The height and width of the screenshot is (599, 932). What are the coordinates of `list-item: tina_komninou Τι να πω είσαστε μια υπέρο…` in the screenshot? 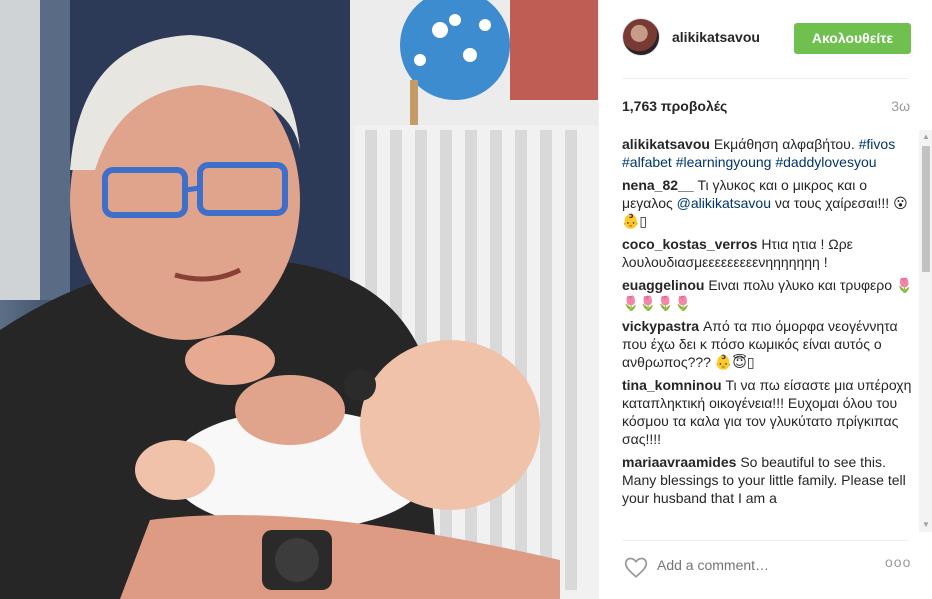 It's located at (768, 412).